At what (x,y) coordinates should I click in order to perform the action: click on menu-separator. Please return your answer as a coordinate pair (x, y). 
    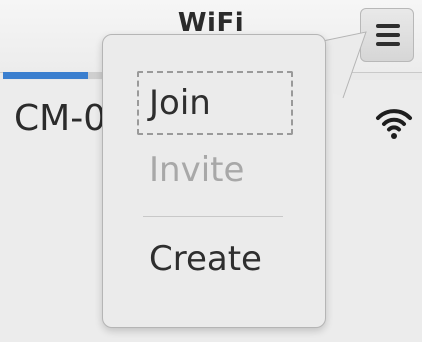
    Looking at the image, I should click on (213, 216).